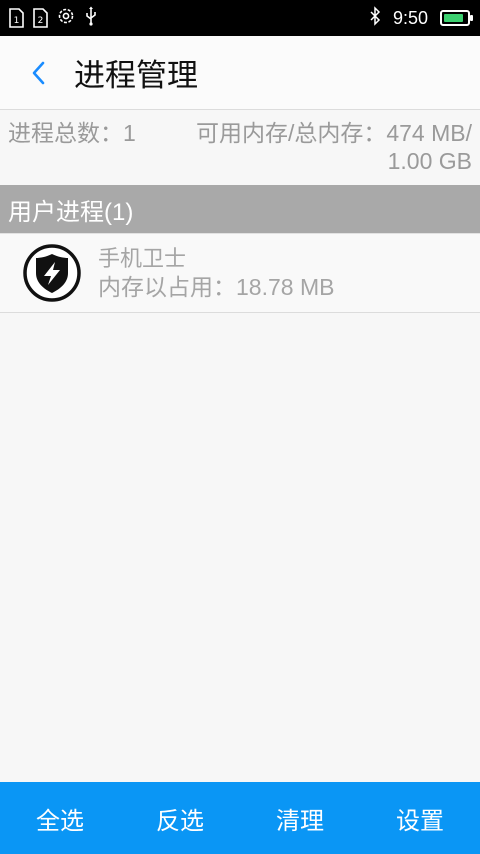 The width and height of the screenshot is (480, 854). What do you see at coordinates (216, 273) in the screenshot?
I see `process-info: 手机卫士 内存以占用：18.78 MB` at bounding box center [216, 273].